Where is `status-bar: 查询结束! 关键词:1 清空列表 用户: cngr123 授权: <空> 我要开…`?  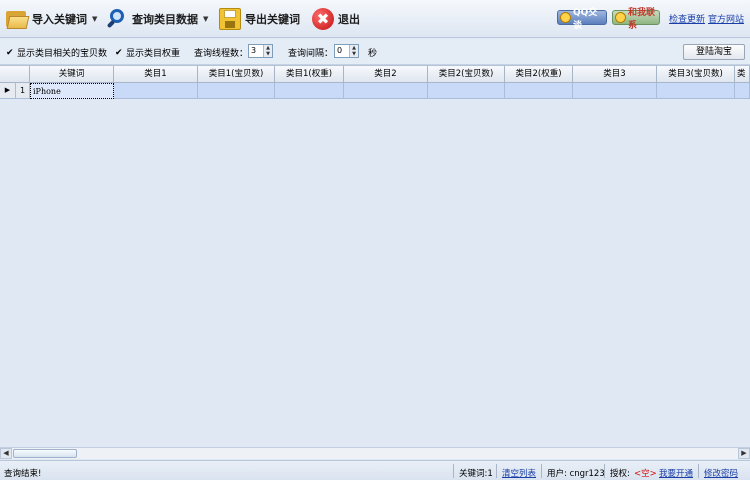 status-bar: 查询结束! 关键词:1 清空列表 用户: cngr123 授权: <空> 我要开… is located at coordinates (375, 470).